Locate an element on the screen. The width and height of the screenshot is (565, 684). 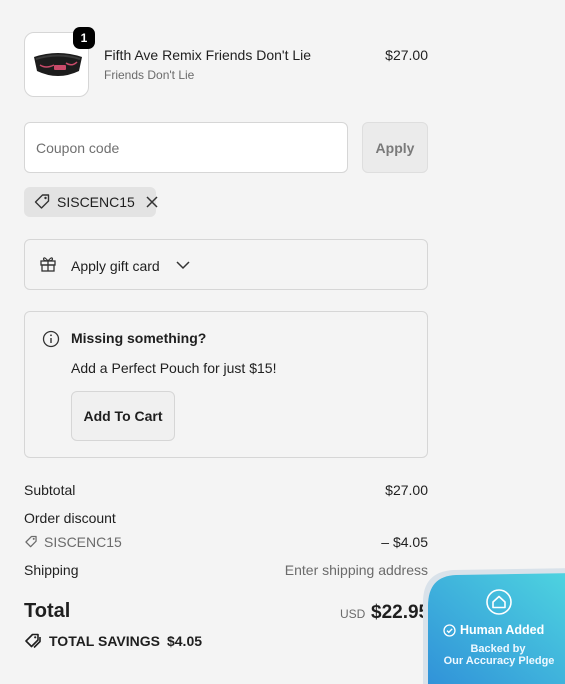
upsell-body: Add a Perfect Pouch for just $15! is located at coordinates (174, 368).